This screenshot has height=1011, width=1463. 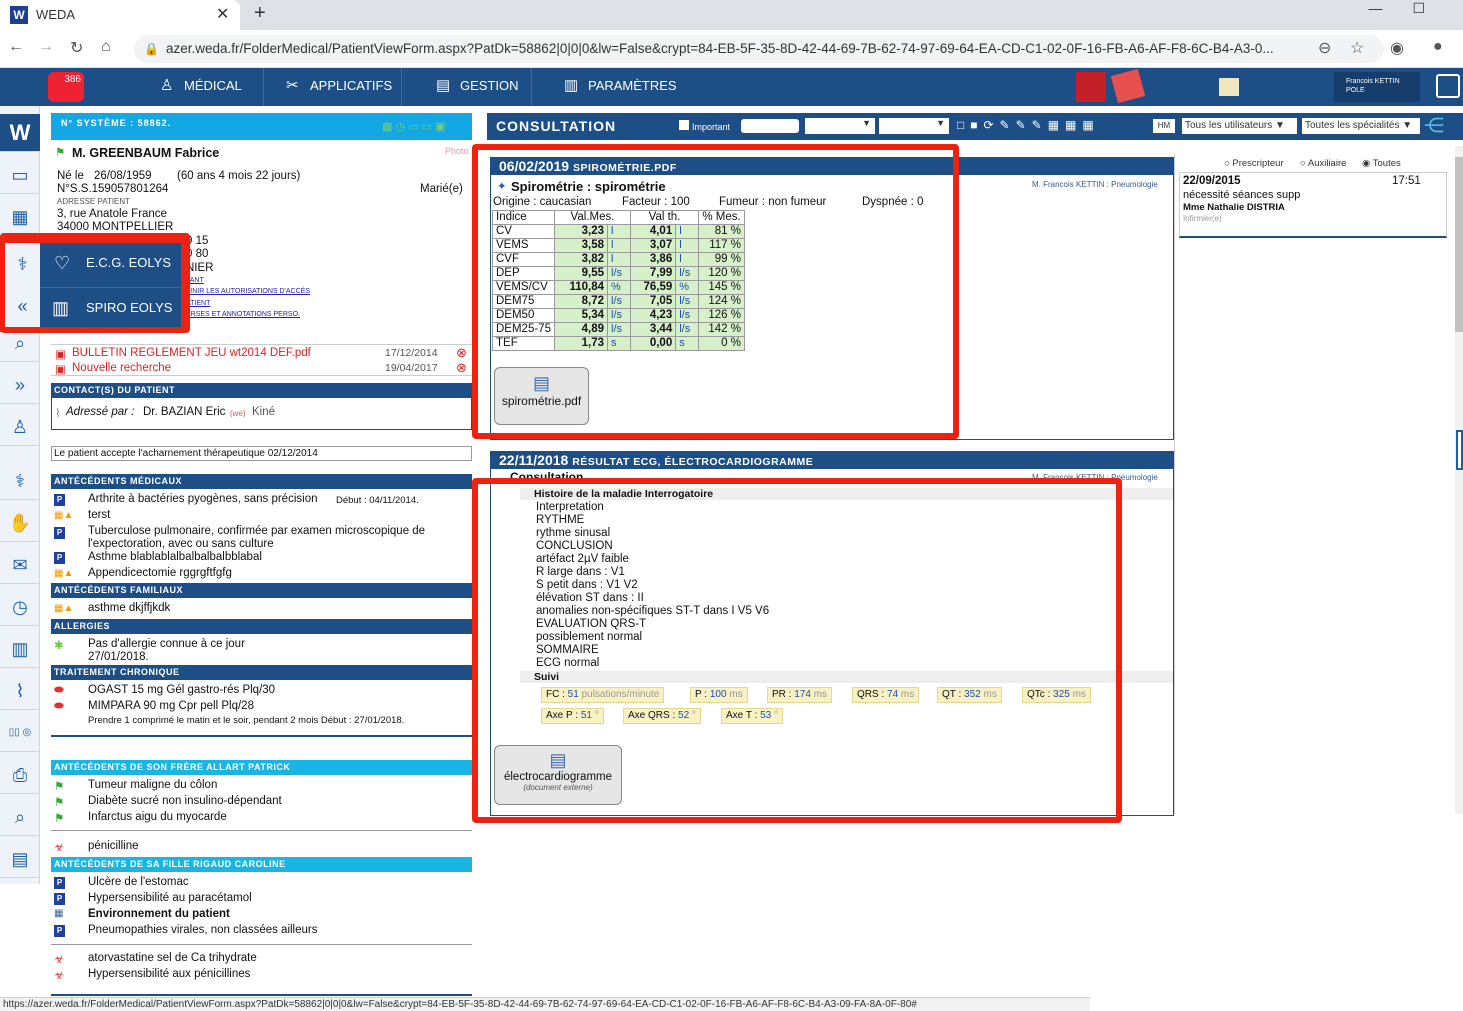 What do you see at coordinates (411, 368) in the screenshot?
I see `doc-date: 19/04/2017` at bounding box center [411, 368].